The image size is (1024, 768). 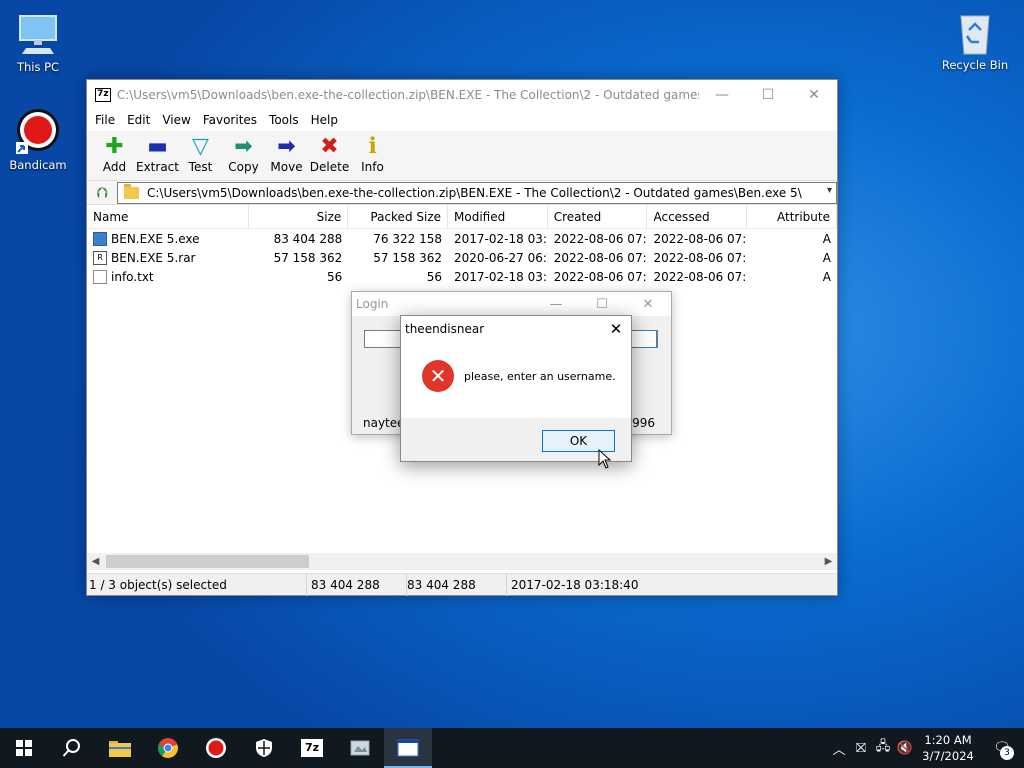 I want to click on message-box-title: theendisnear, so click(x=445, y=328).